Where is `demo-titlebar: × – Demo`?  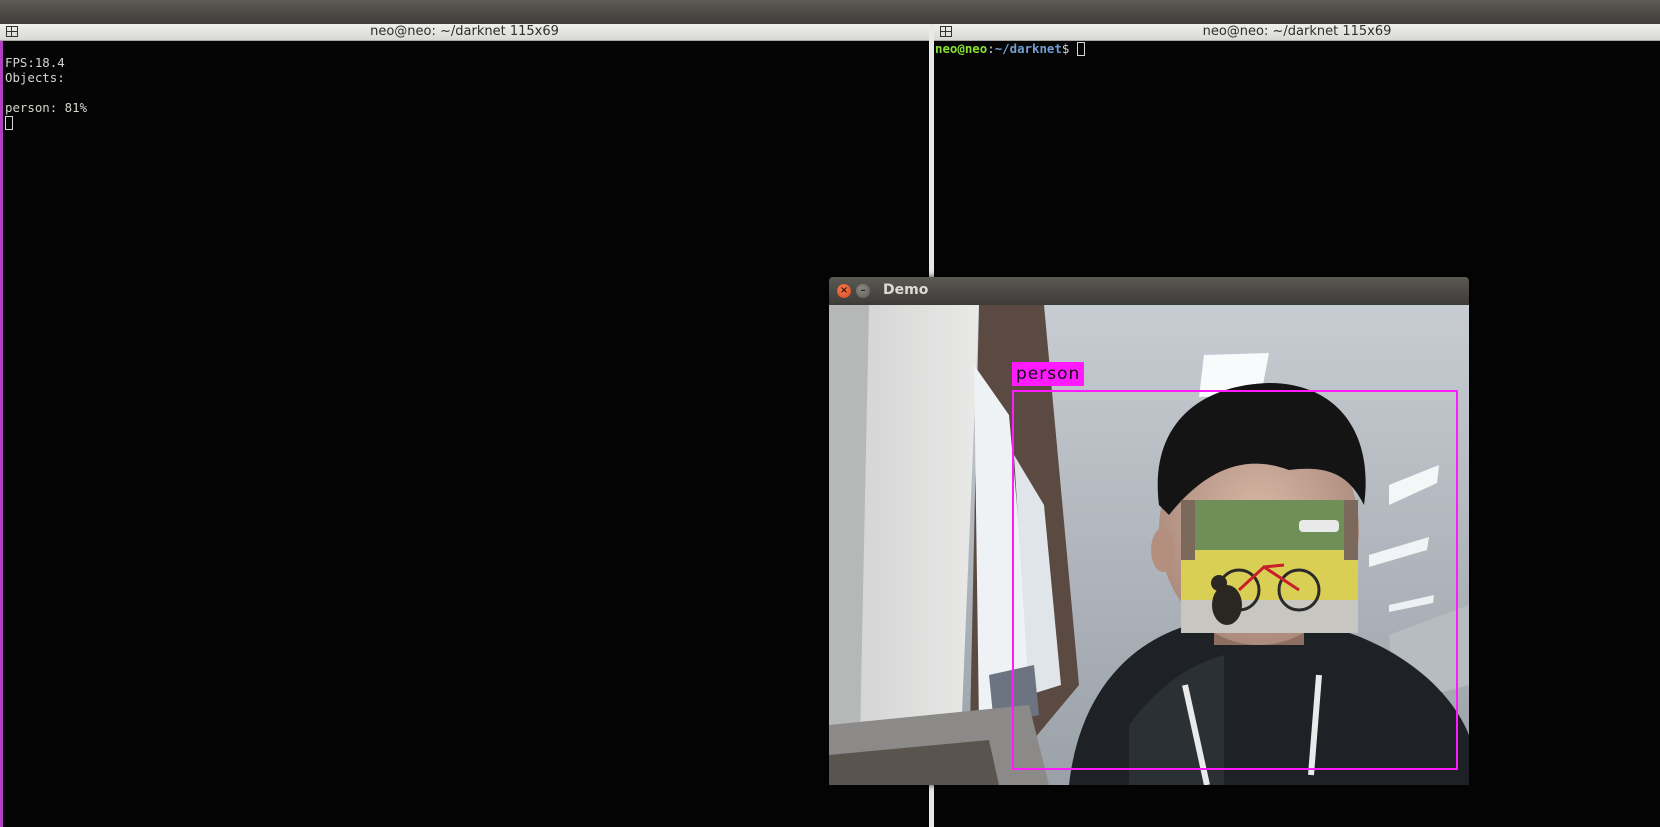 demo-titlebar: × – Demo is located at coordinates (1149, 291).